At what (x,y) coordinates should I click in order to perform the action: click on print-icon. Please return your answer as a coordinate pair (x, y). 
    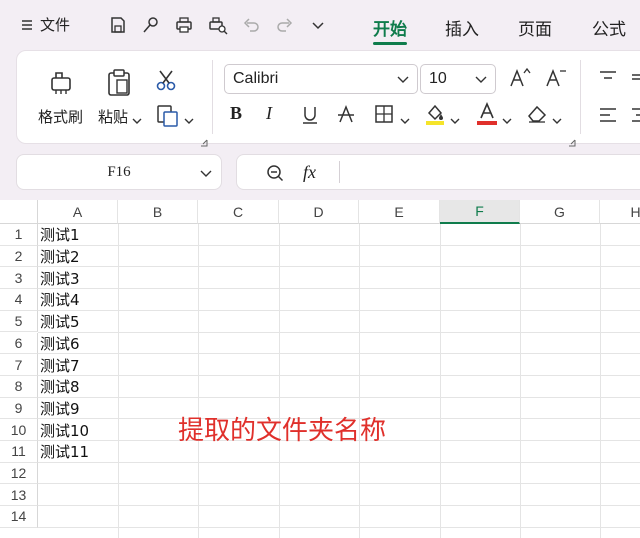
    Looking at the image, I should click on (184, 25).